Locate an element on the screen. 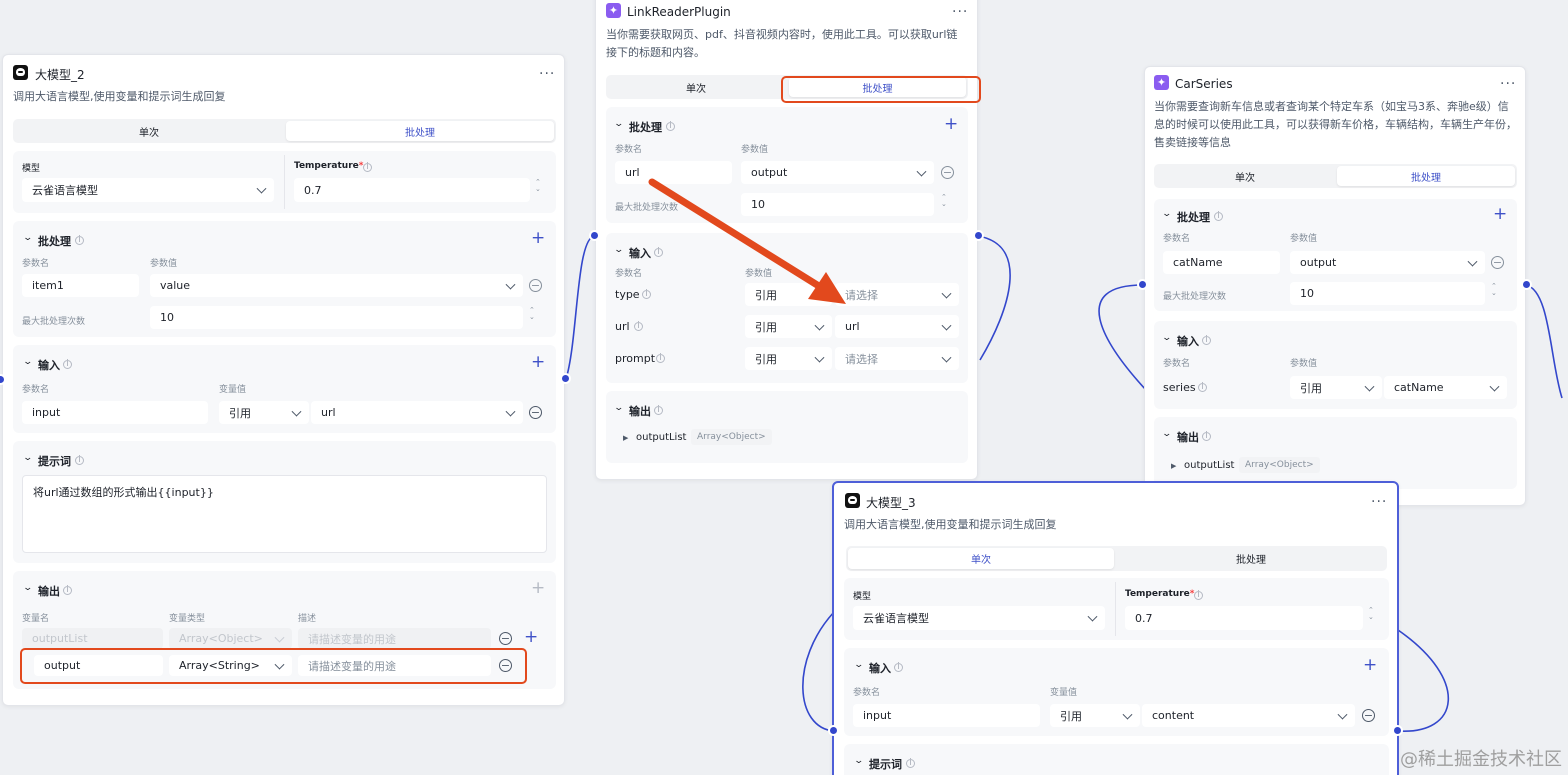 The width and height of the screenshot is (1568, 775). input-row-label: url is located at coordinates (622, 326).